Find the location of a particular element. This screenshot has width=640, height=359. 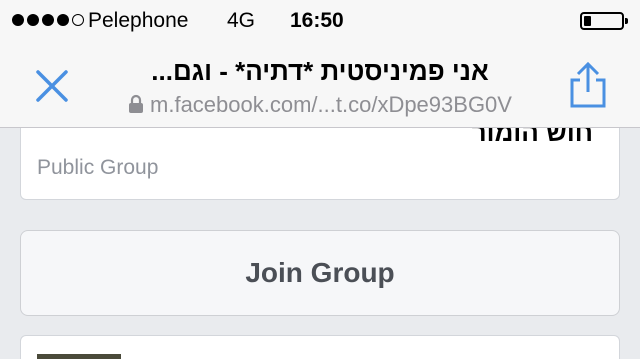

clock: 16:50 is located at coordinates (317, 20).